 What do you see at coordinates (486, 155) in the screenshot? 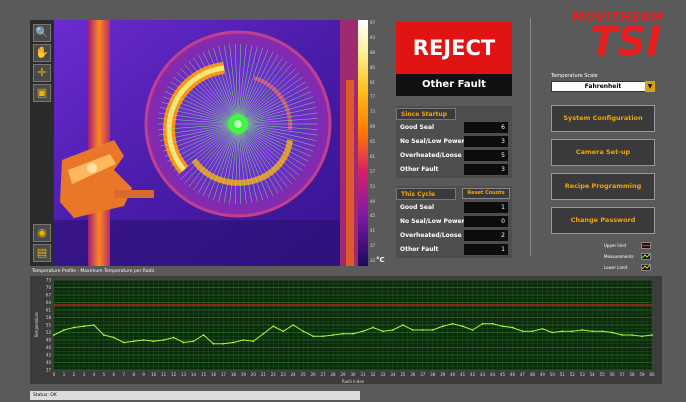
I see `row-value: 5` at bounding box center [486, 155].